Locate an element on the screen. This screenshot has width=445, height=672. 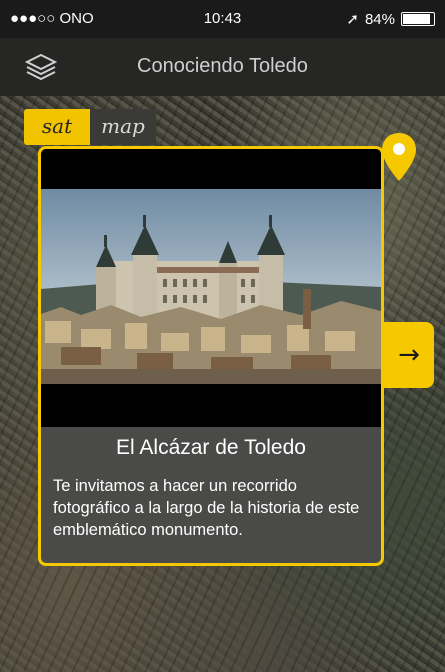
battery-icon is located at coordinates (418, 19).